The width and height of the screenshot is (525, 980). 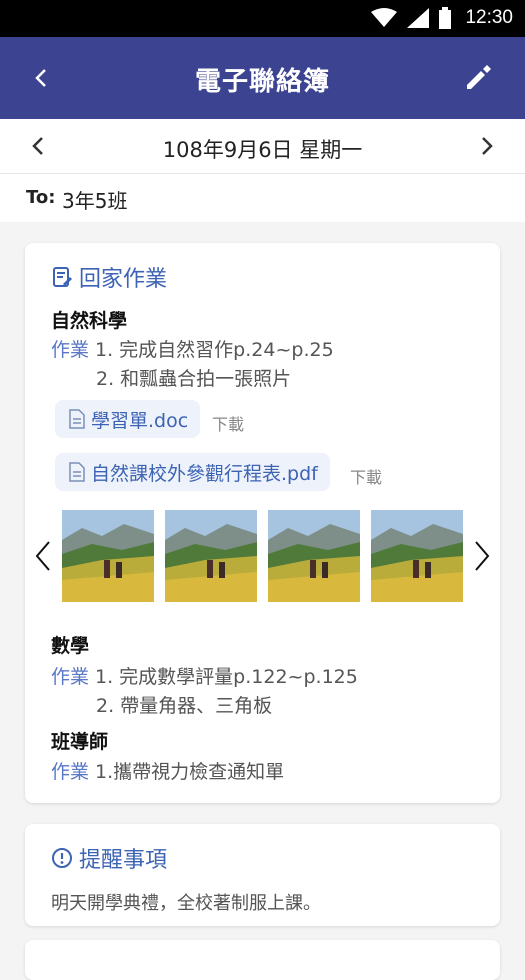 I want to click on science-item-1: 作業 1. 完成自然習作p.24~p.25, so click(x=192, y=348).